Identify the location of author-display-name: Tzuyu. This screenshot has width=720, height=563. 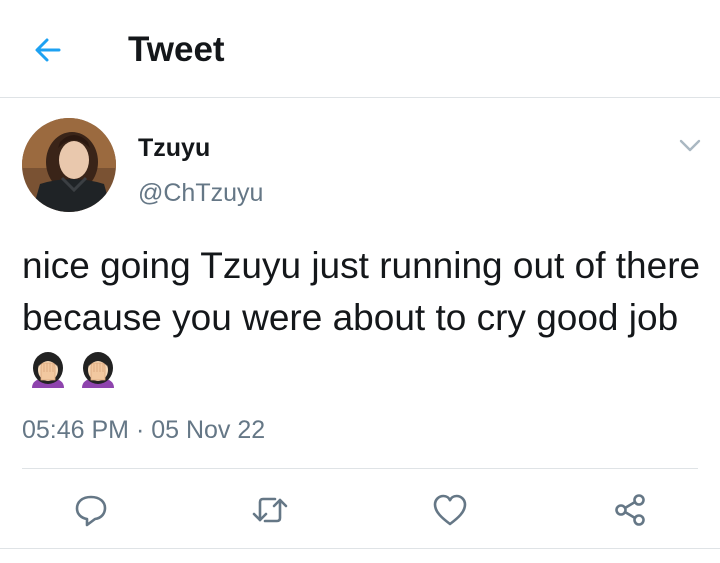
(174, 148).